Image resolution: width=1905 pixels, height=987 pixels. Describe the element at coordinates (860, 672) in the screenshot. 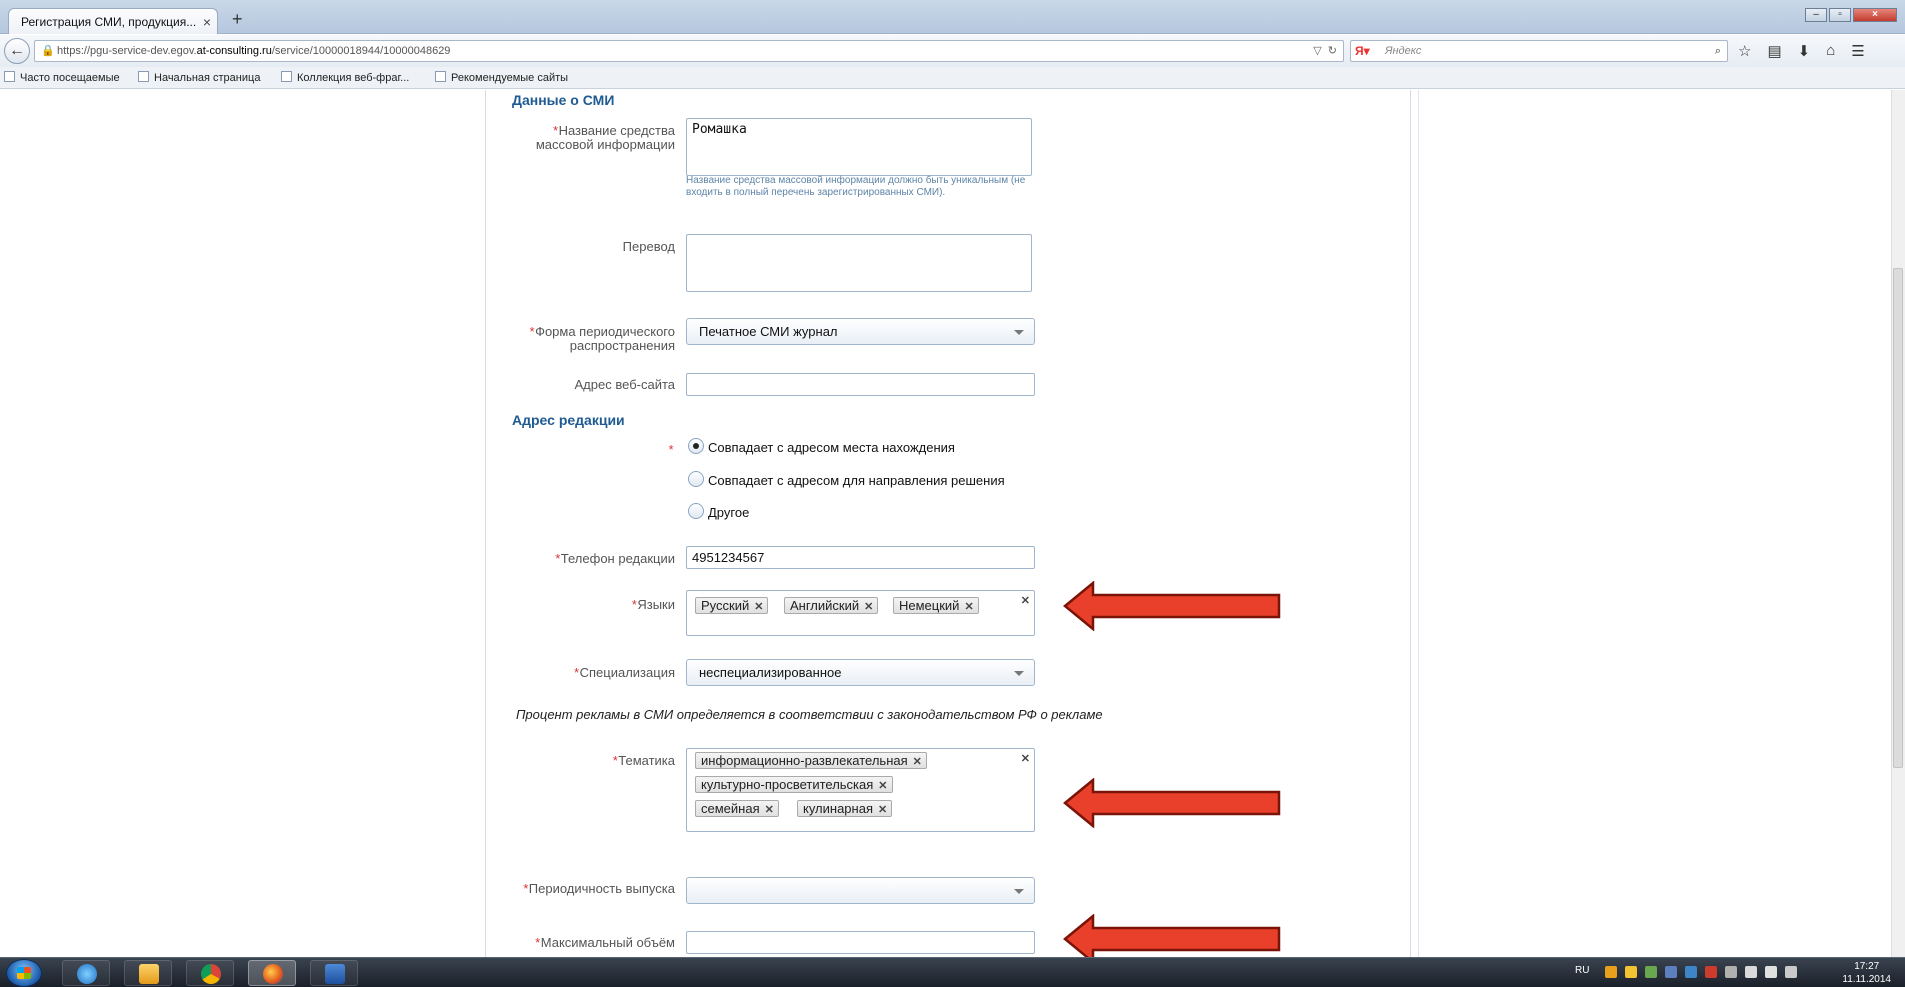

I see `specialization-select: неспециализированное` at that location.